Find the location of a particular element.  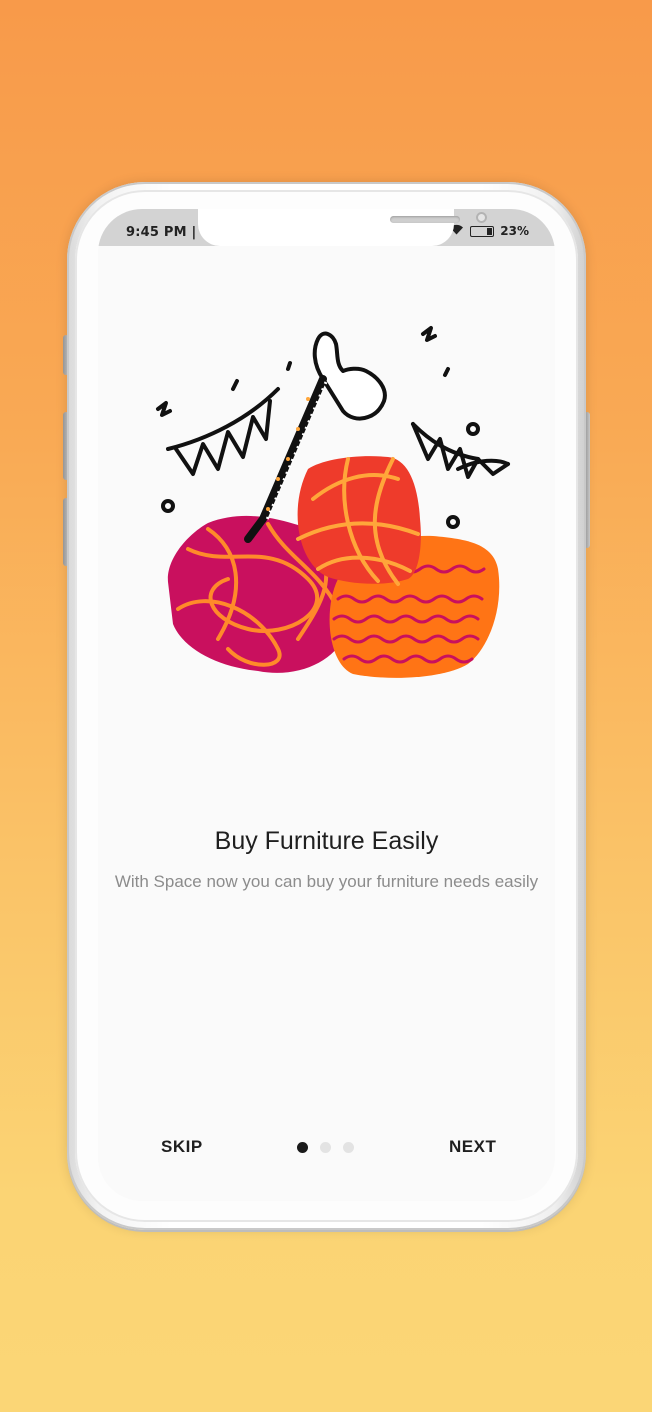

furniture-cushions-illustration is located at coordinates (333, 502).